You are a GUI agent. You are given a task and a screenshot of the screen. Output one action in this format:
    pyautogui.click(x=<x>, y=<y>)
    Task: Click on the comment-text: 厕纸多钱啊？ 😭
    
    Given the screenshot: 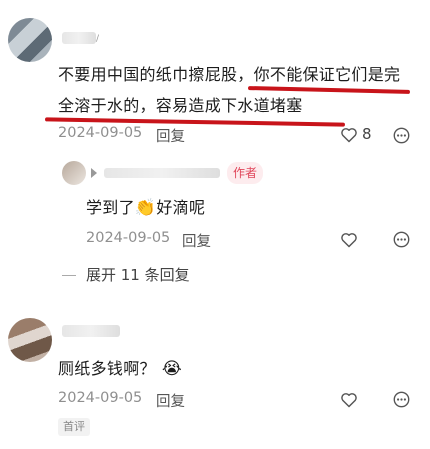 What is the action you would take?
    pyautogui.click(x=120, y=369)
    